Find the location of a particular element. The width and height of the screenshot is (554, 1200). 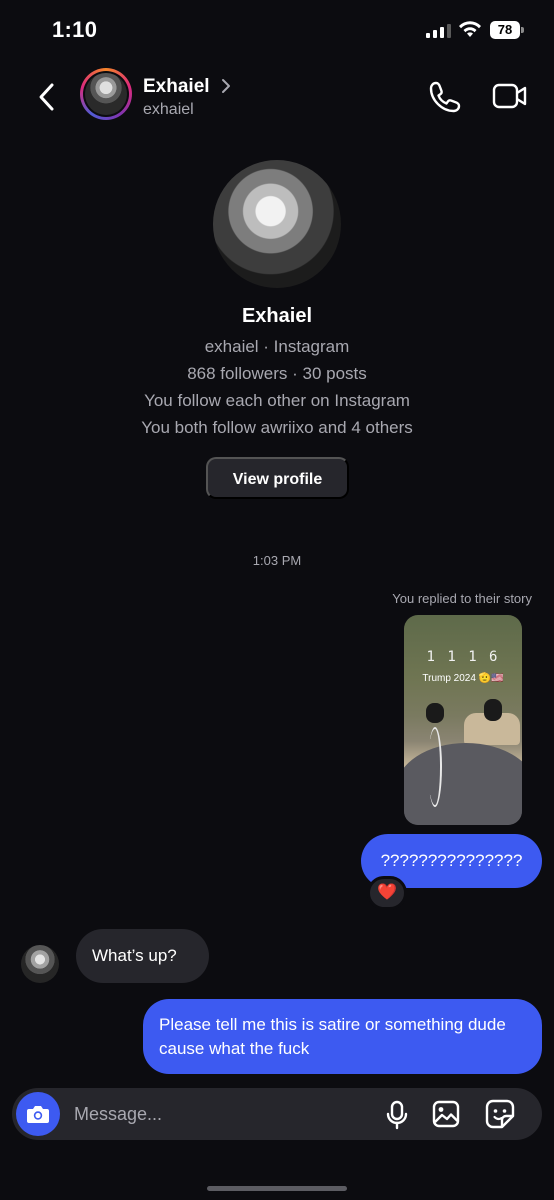

gallery-icon is located at coordinates (446, 1114).